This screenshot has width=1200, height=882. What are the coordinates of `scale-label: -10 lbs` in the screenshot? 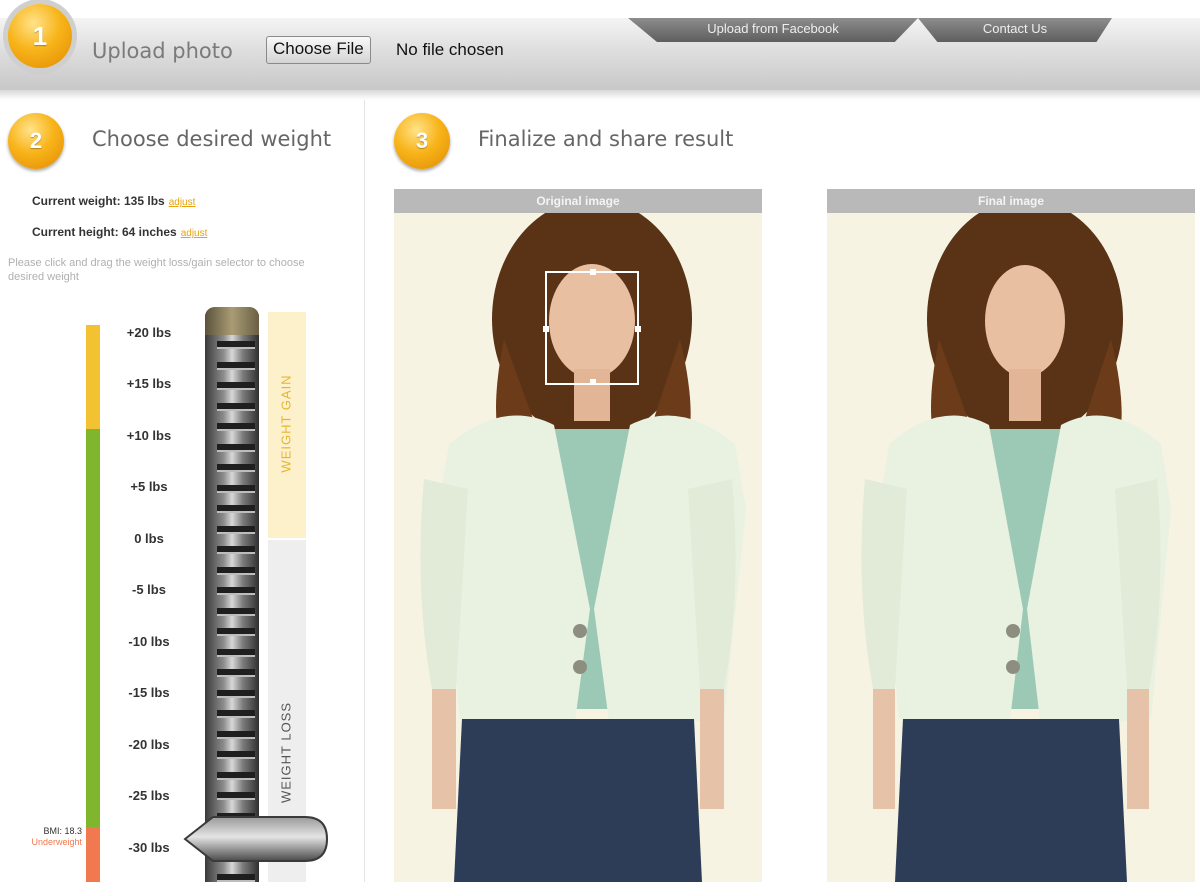 It's located at (149, 641).